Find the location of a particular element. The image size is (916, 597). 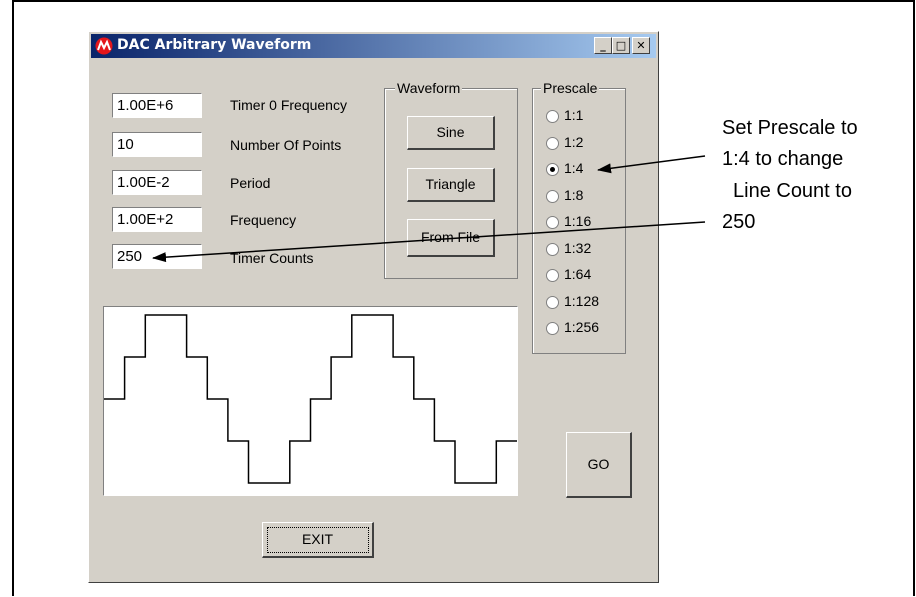

arrow-to-timer-counts is located at coordinates (429, 242).